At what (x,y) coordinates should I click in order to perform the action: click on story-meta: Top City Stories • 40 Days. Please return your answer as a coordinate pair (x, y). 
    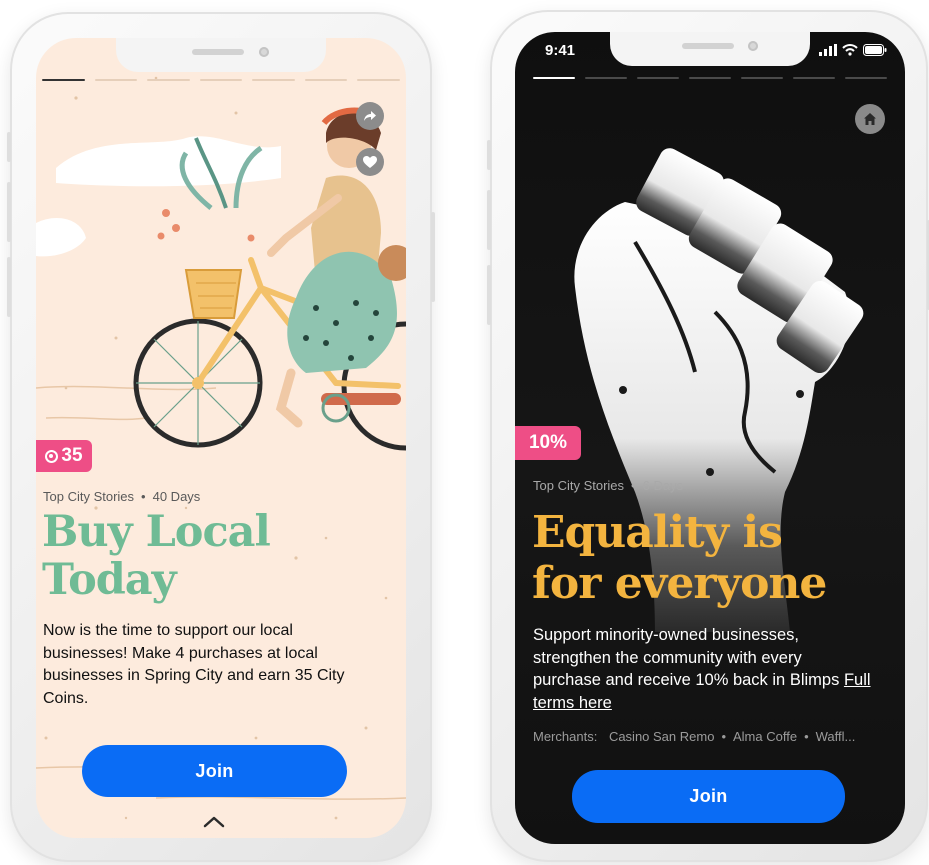
    Looking at the image, I should click on (122, 496).